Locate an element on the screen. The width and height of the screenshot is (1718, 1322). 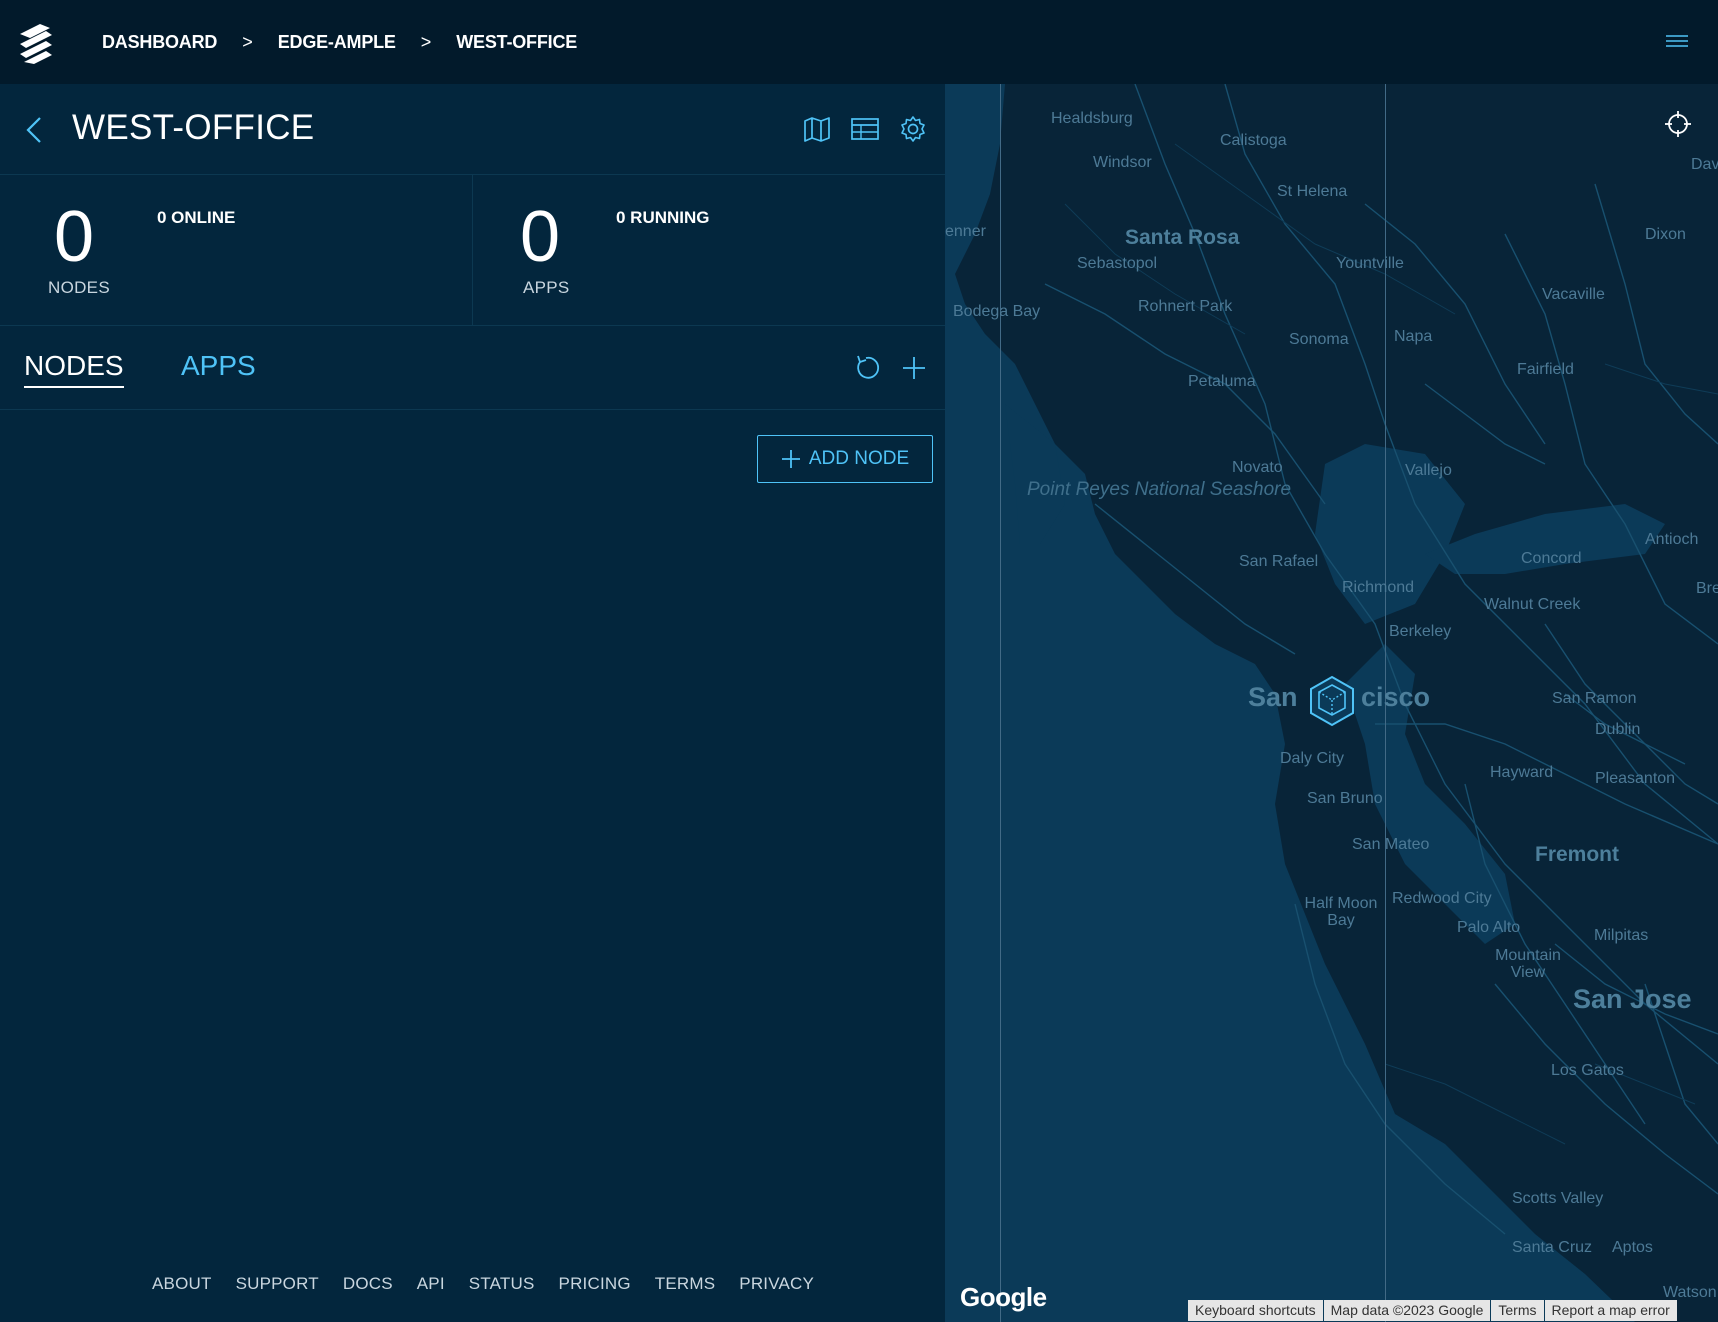
footer-pricing: PRICING is located at coordinates (595, 1284).